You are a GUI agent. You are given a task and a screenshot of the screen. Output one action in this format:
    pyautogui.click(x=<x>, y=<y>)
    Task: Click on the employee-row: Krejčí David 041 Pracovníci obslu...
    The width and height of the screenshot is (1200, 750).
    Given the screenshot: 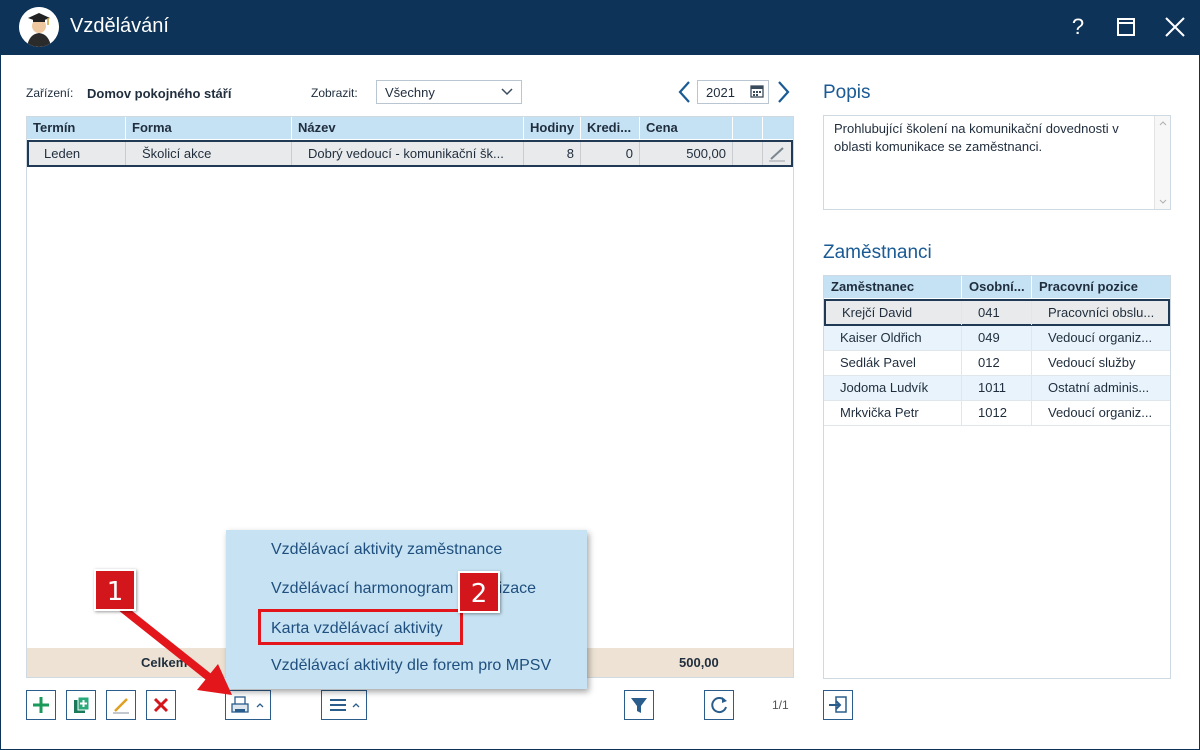 What is the action you would take?
    pyautogui.click(x=997, y=312)
    